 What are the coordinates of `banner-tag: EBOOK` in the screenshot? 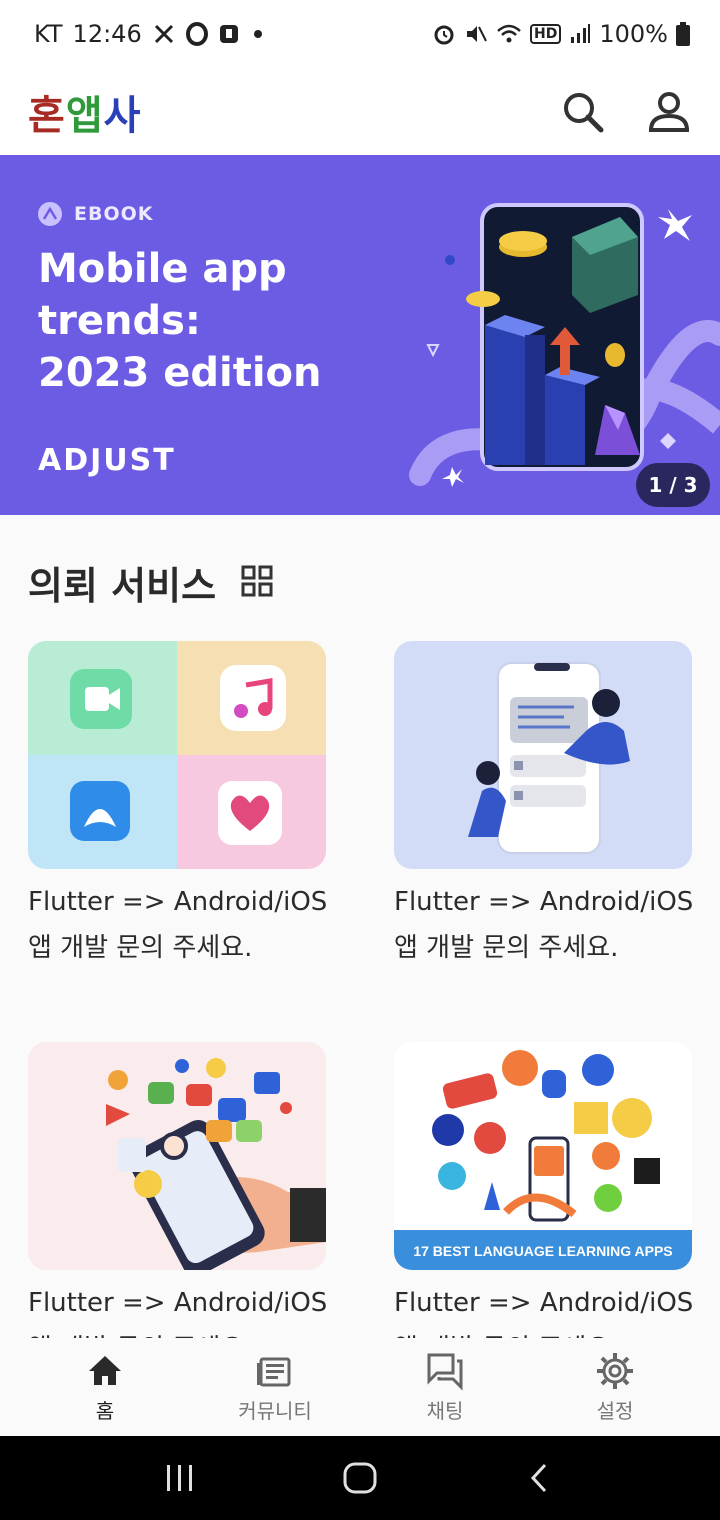 It's located at (96, 214).